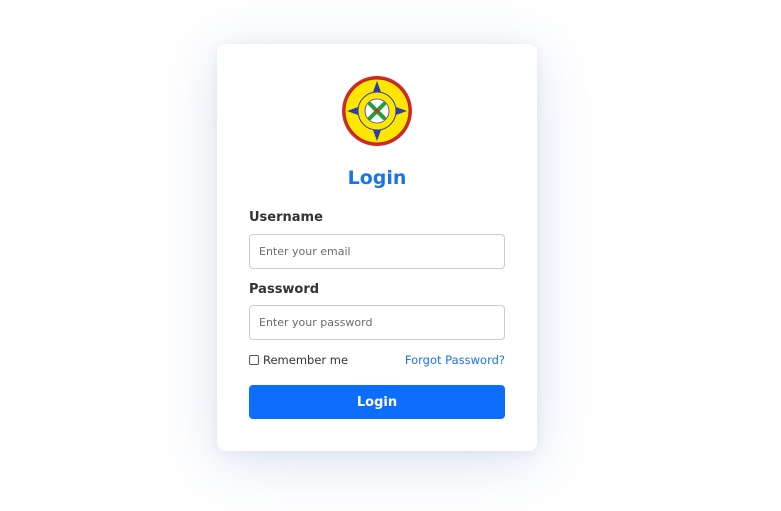  Describe the element at coordinates (455, 360) in the screenshot. I see `forgot-password-link: Forgot Password?` at that location.